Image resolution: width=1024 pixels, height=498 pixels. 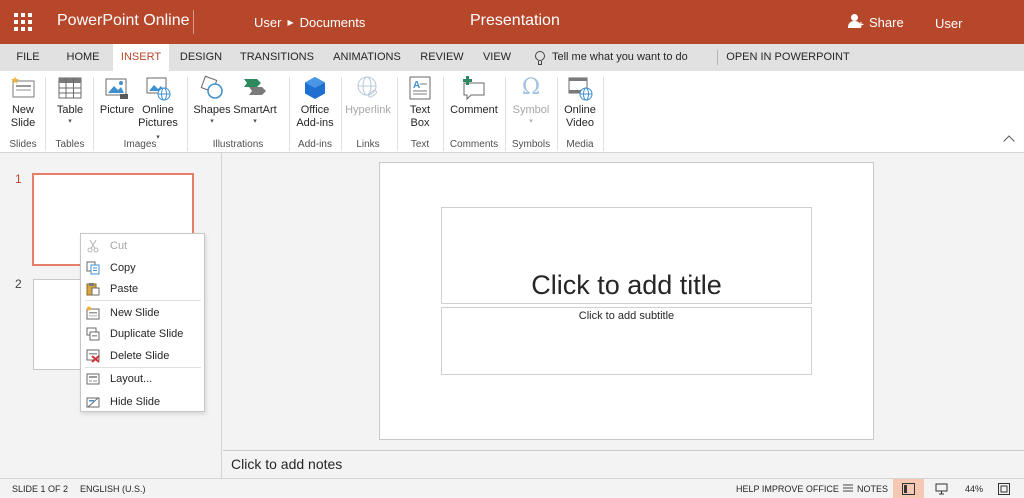 I want to click on menu-item-cut: Cut, so click(x=142, y=245).